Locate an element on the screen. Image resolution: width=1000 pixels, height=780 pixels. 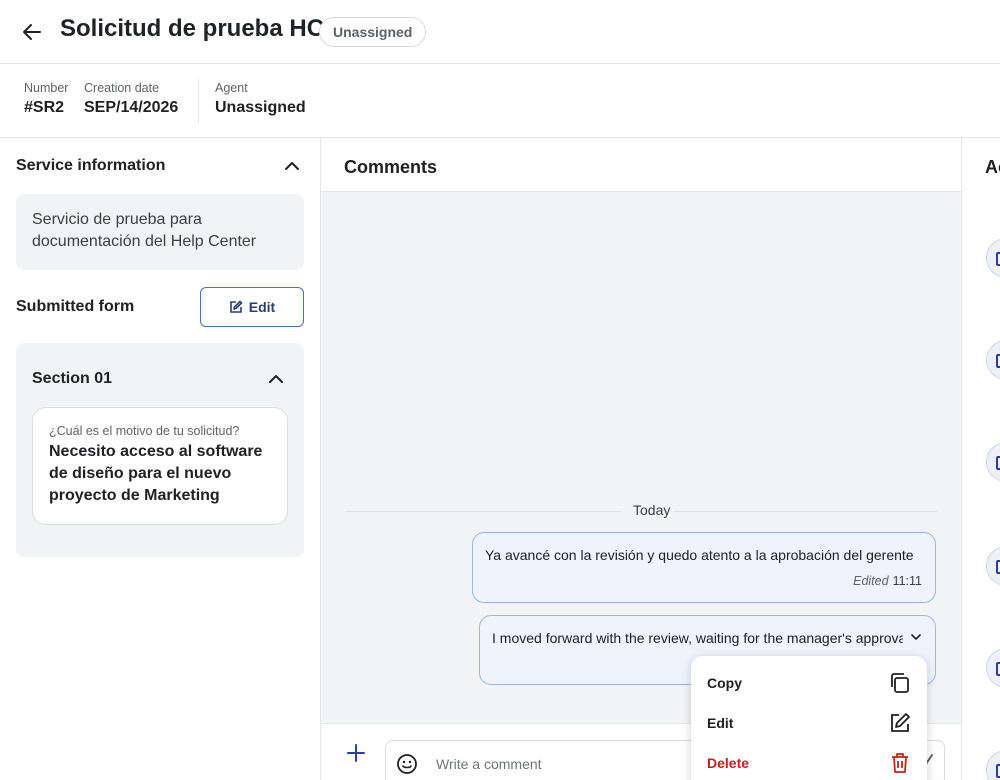
activity-panel: Ac is located at coordinates (980, 459).